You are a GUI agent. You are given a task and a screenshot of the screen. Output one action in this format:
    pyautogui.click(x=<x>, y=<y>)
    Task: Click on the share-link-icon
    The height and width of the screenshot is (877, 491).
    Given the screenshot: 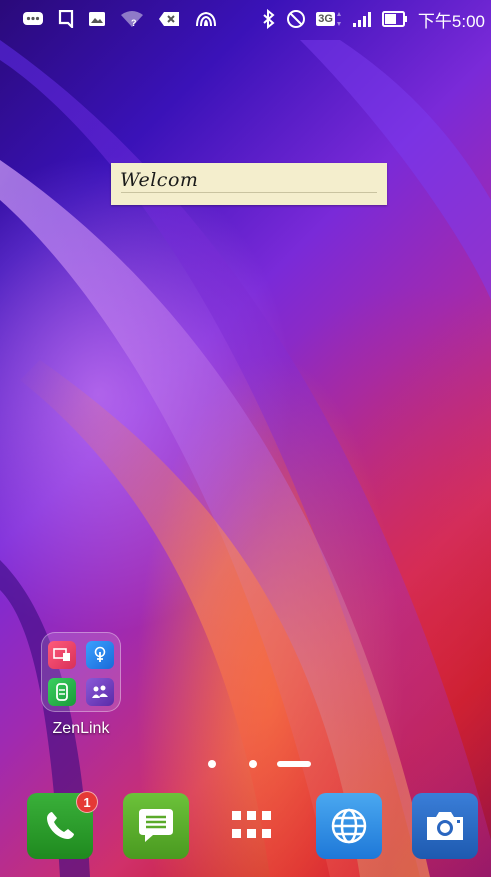 What is the action you would take?
    pyautogui.click(x=62, y=655)
    